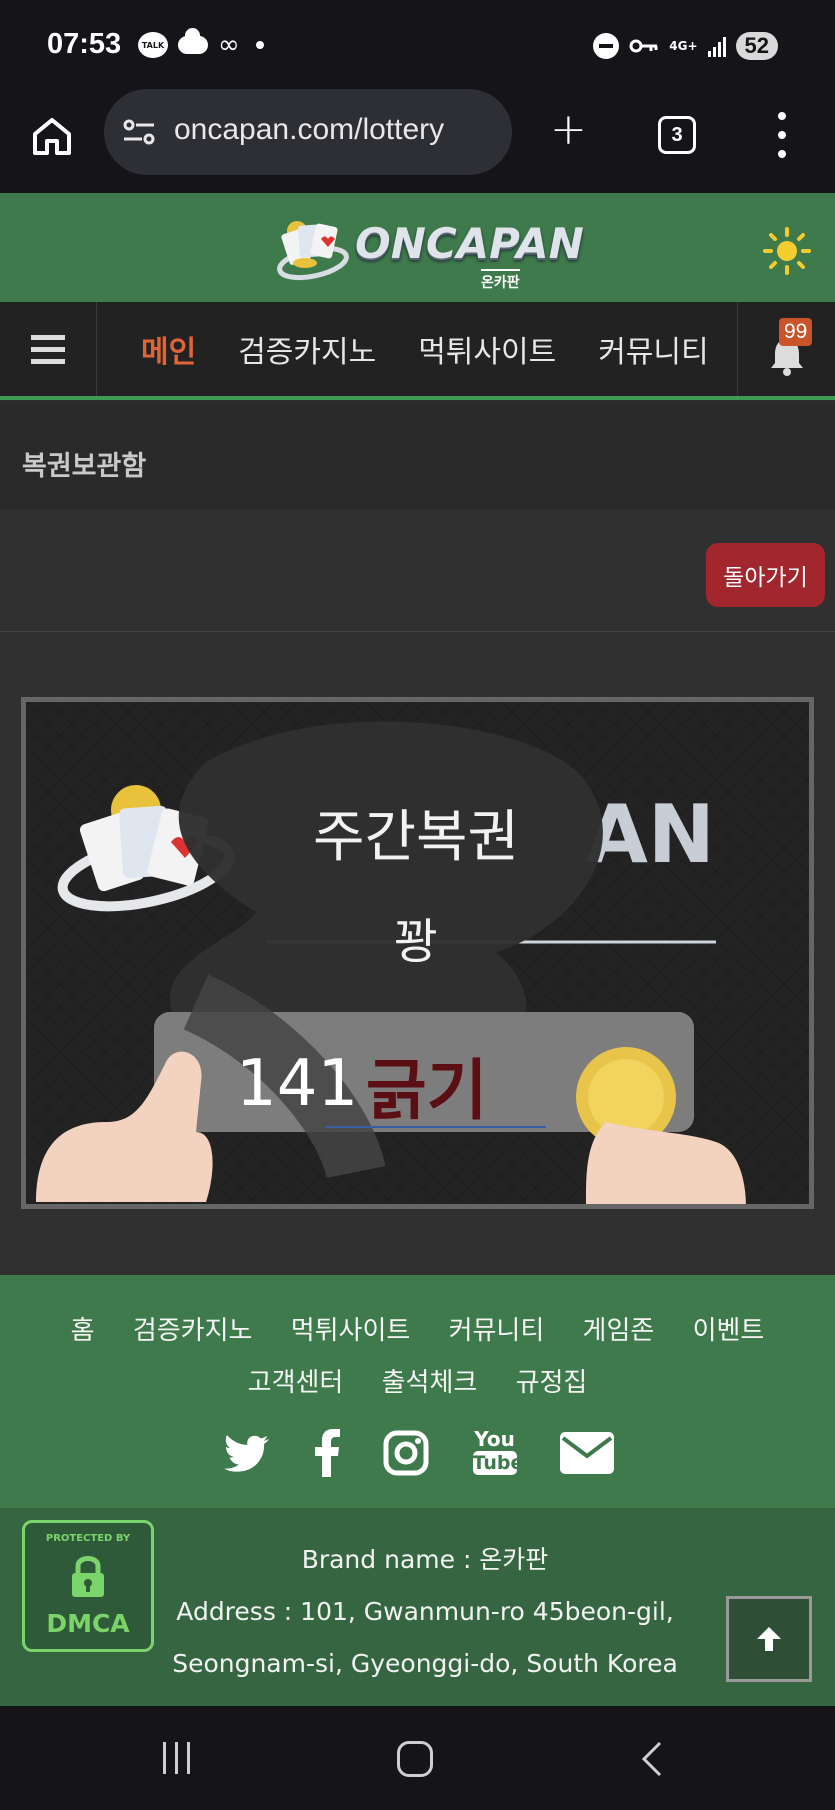 Image resolution: width=835 pixels, height=1810 pixels. Describe the element at coordinates (756, 46) in the screenshot. I see `battery-indicator: 52` at that location.